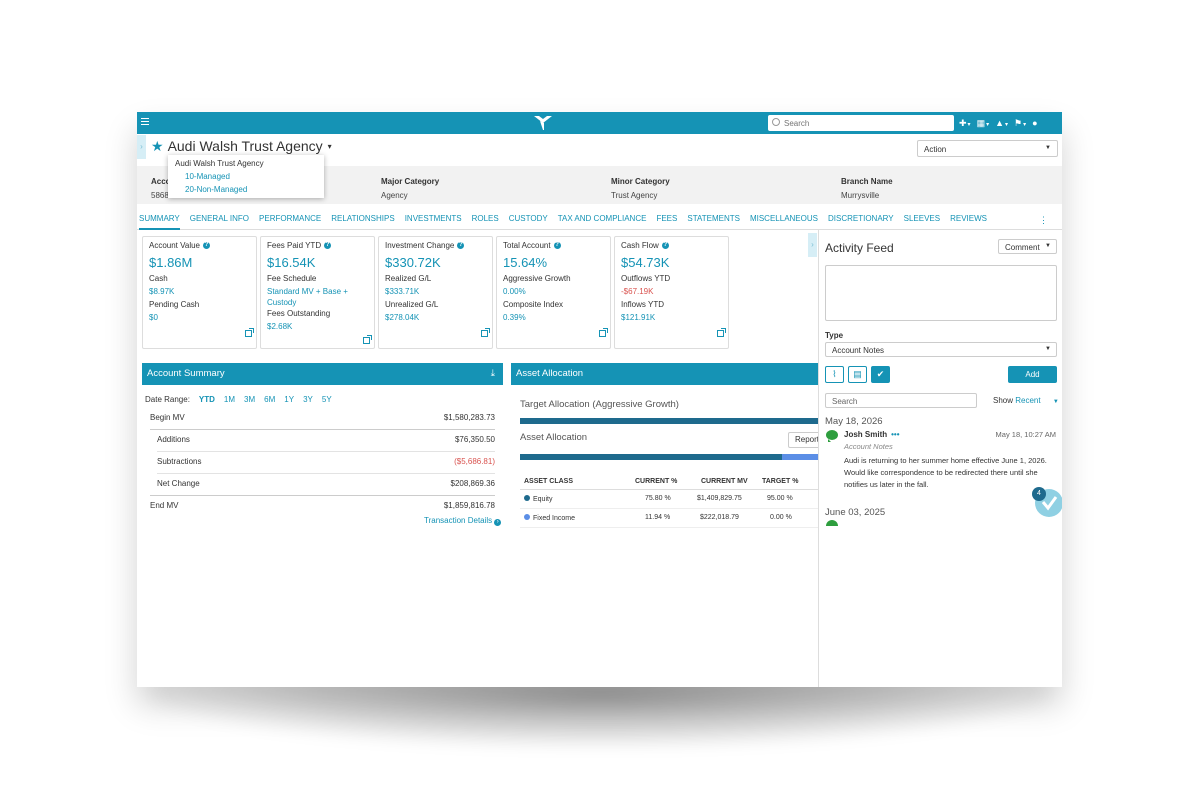  What do you see at coordinates (941, 349) in the screenshot?
I see `type-select: Account Notes ▼` at bounding box center [941, 349].